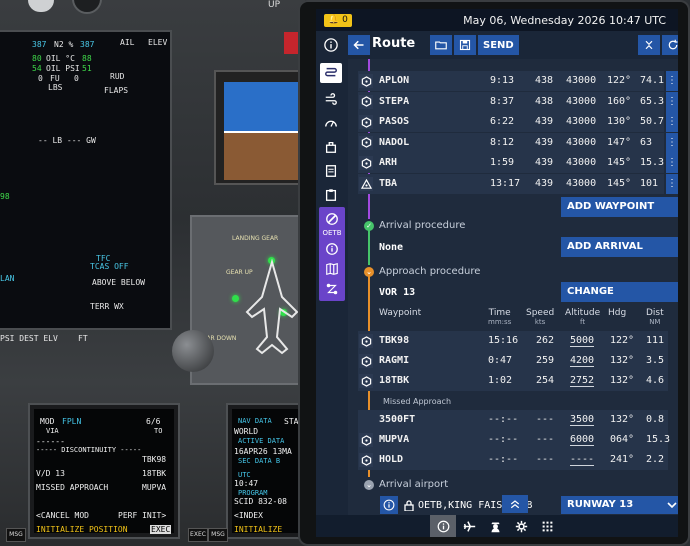  Describe the element at coordinates (388, 163) in the screenshot. I see `cell-name: ARH` at that location.